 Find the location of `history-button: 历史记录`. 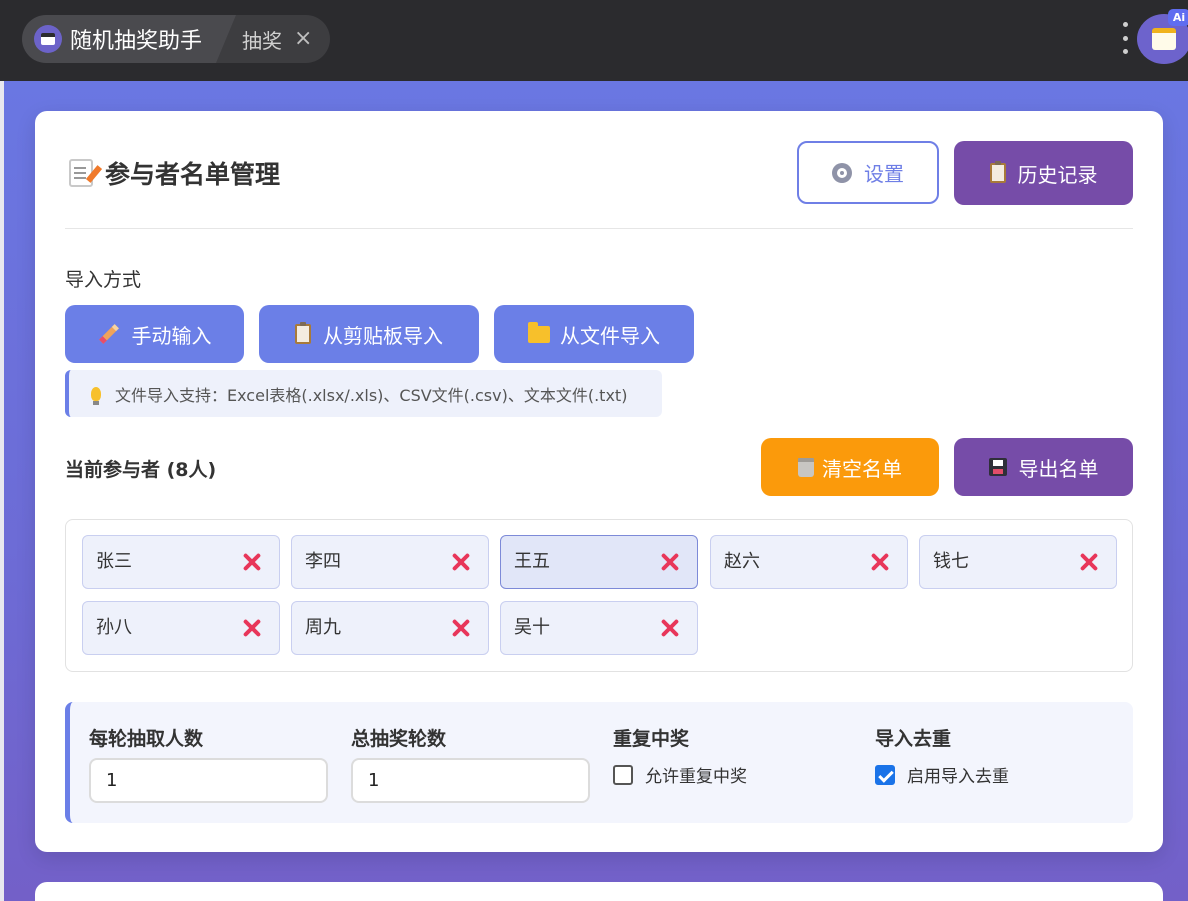

history-button: 历史记录 is located at coordinates (1043, 173).